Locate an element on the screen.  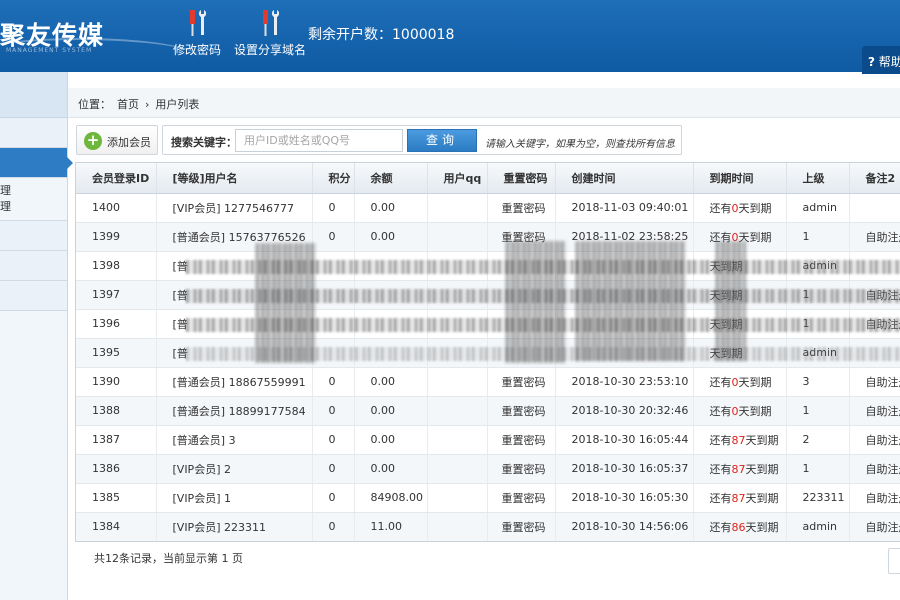
query-button: 查询 is located at coordinates (442, 140).